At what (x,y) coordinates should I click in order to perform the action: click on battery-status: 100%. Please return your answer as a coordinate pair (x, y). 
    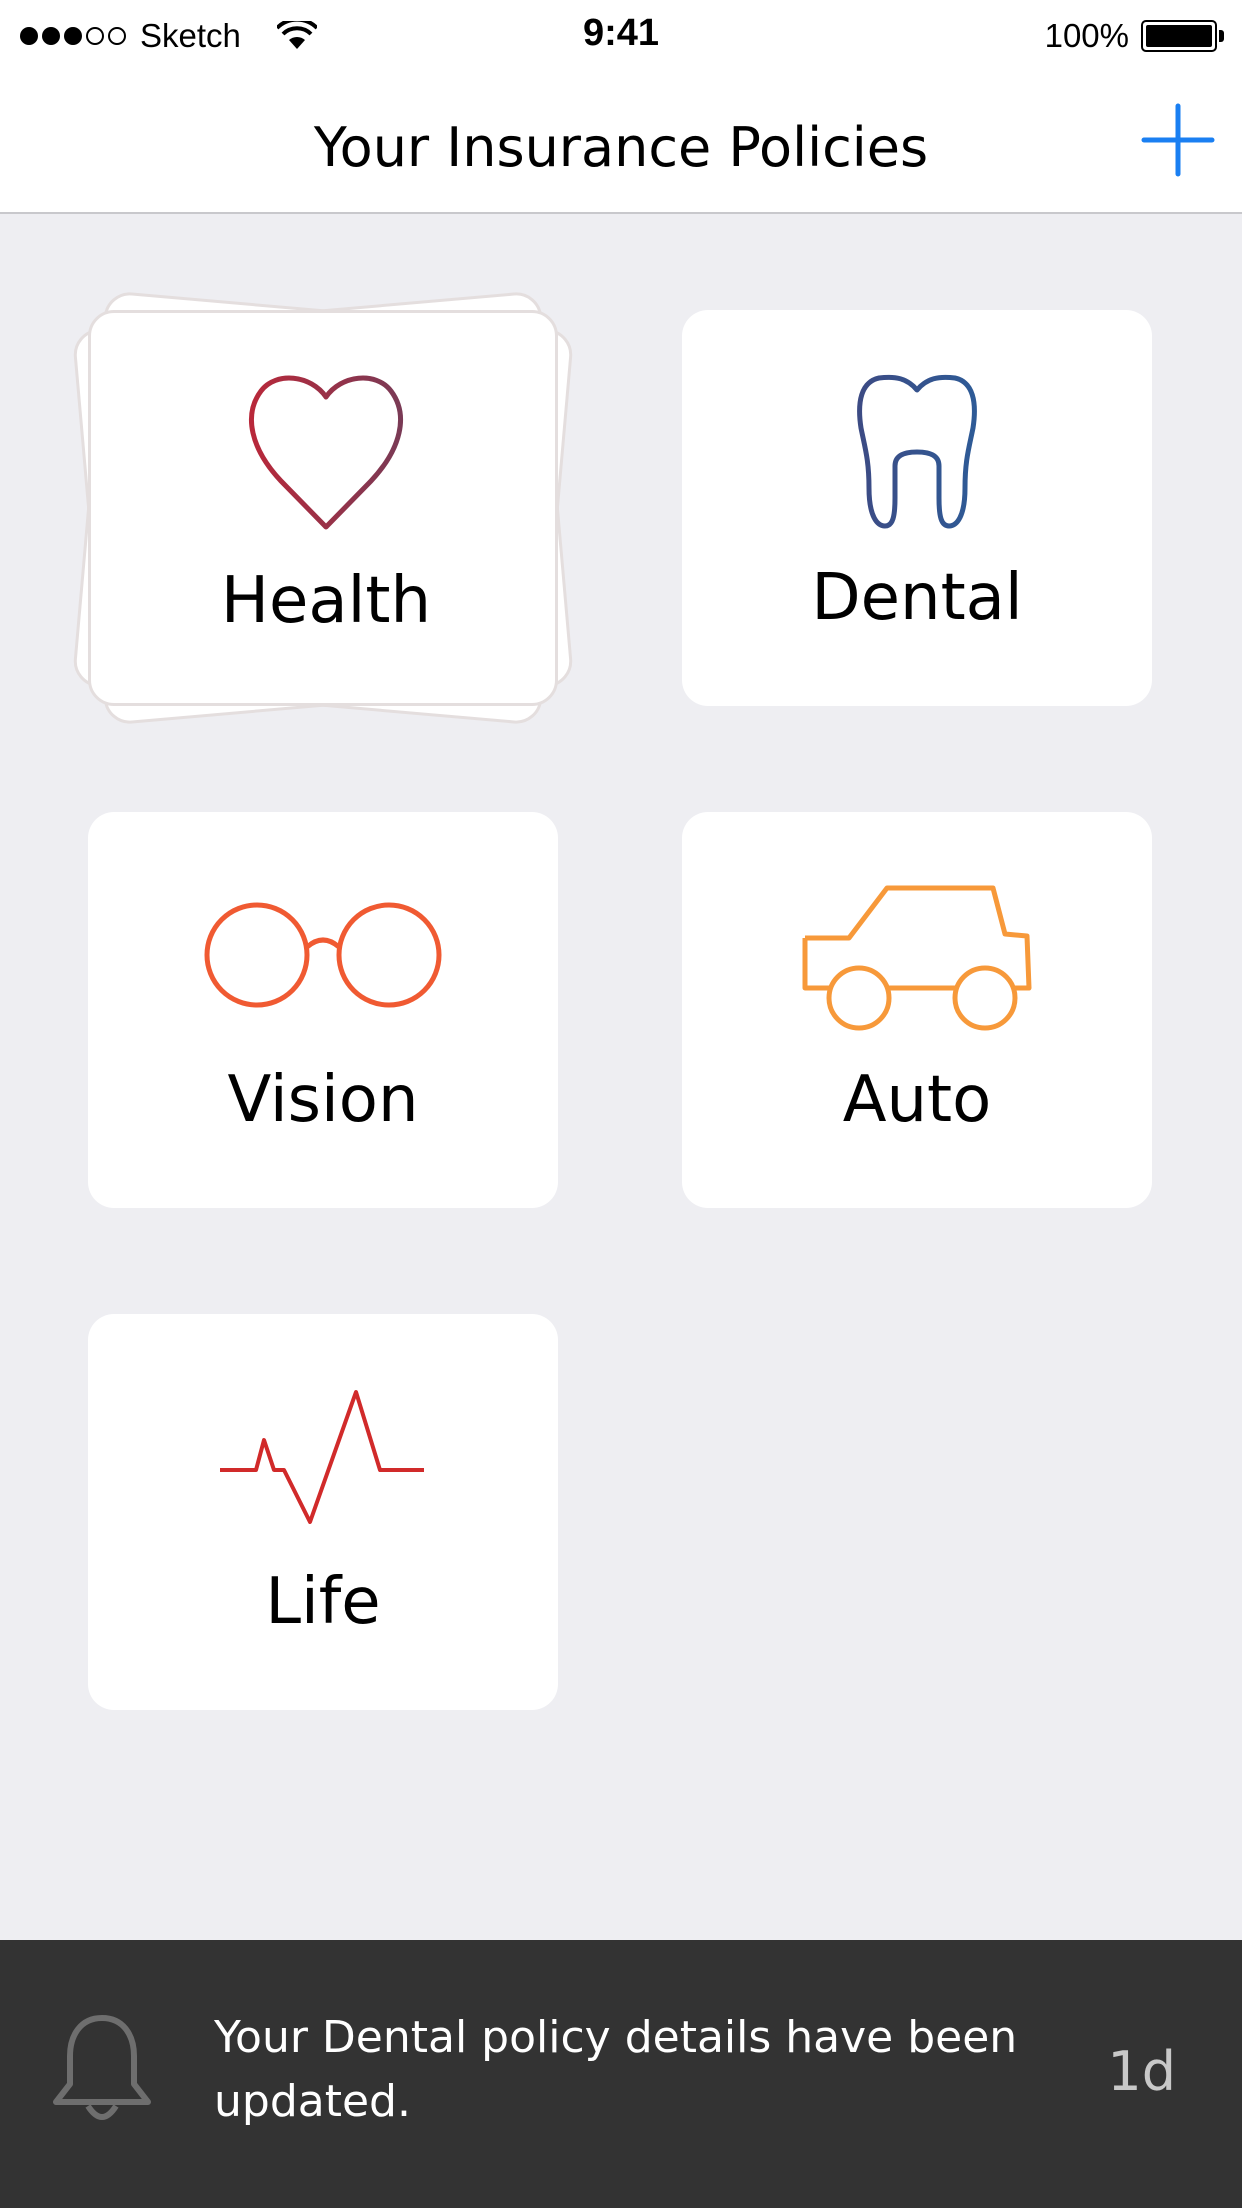
    Looking at the image, I should click on (1134, 36).